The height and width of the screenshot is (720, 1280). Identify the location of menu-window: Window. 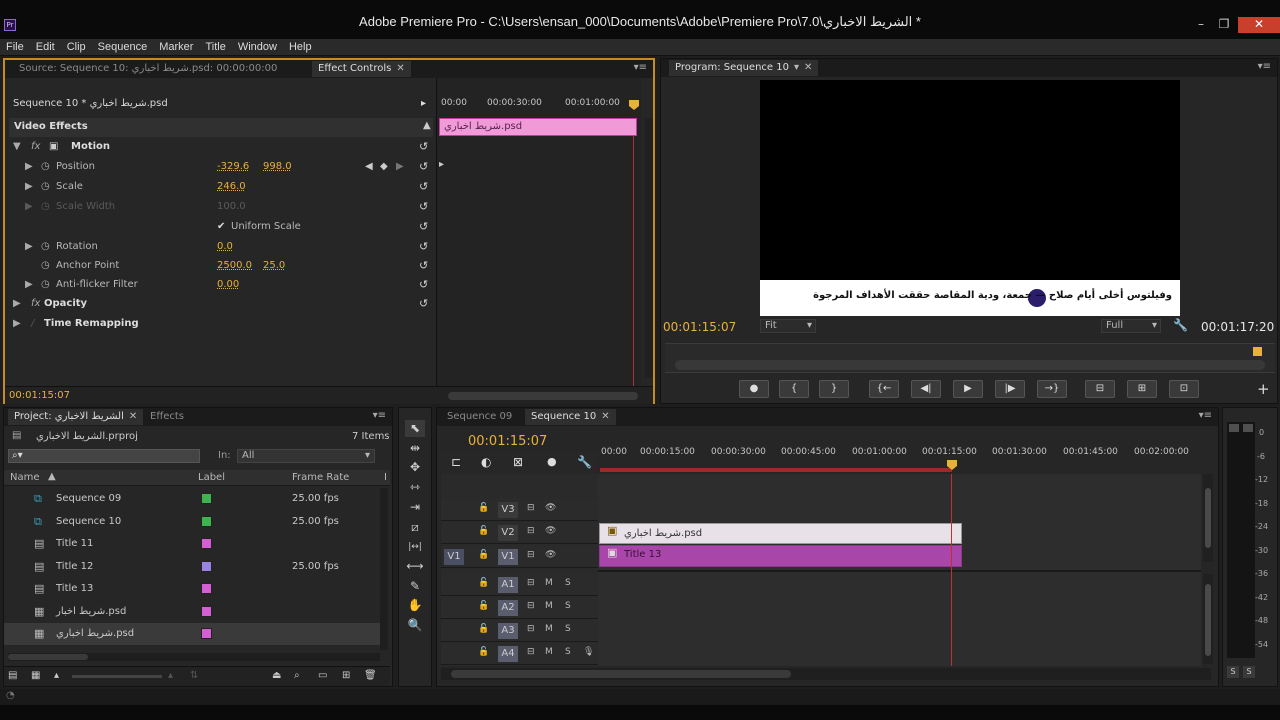
(257, 47).